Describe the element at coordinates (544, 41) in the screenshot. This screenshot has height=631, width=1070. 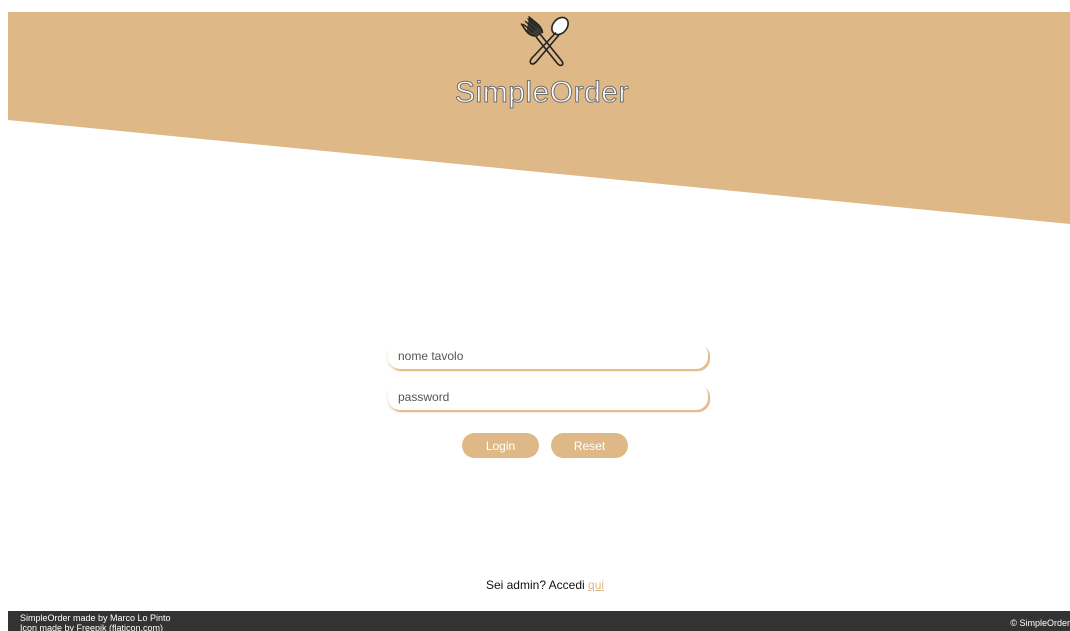
I see `fork-spoon-icon` at that location.